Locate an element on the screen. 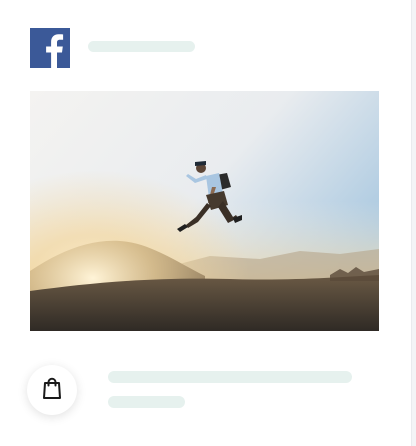 The image size is (416, 446). caption-placeholder-line is located at coordinates (230, 377).